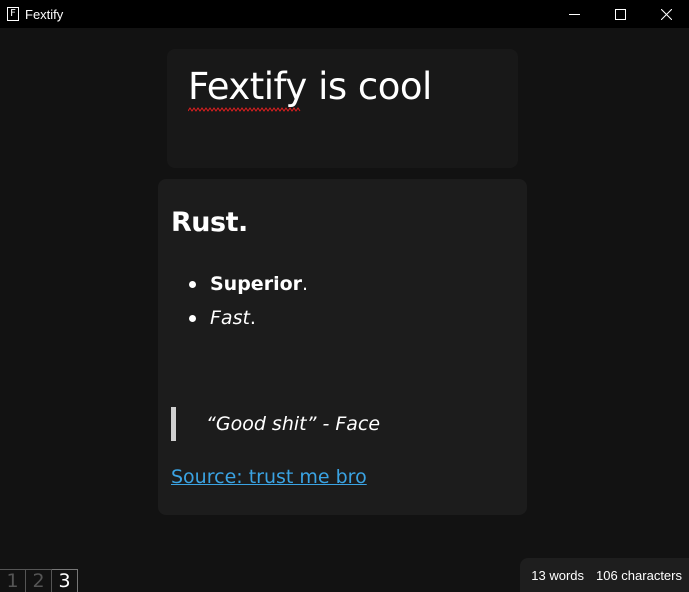 The image size is (689, 592). Describe the element at coordinates (344, 14) in the screenshot. I see `title-bar: F Fextify` at that location.